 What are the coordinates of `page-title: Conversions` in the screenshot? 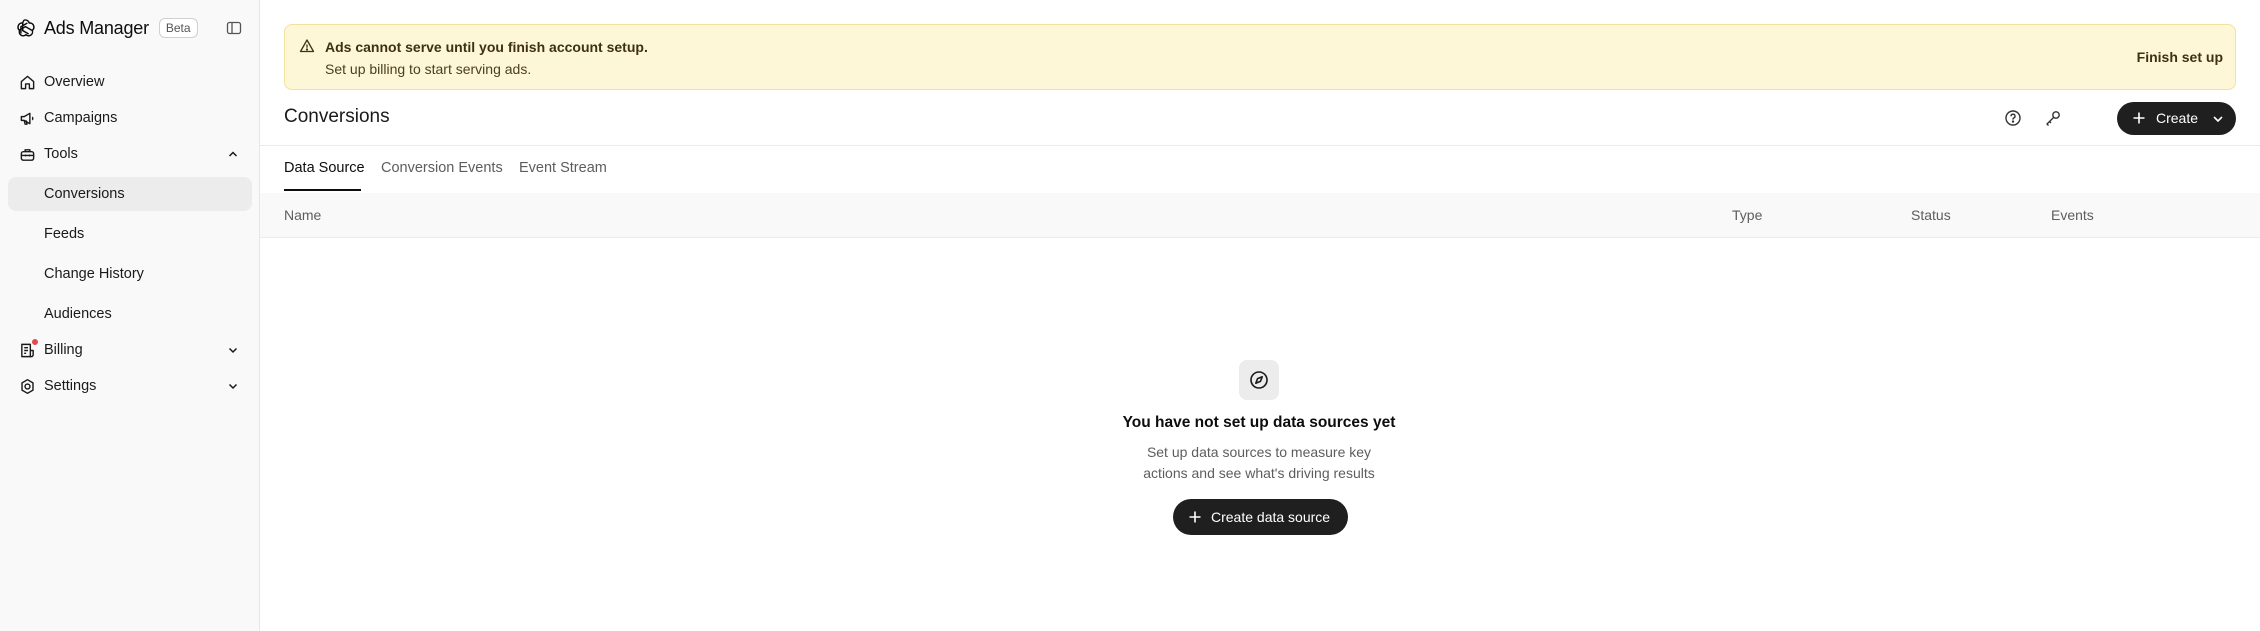 It's located at (337, 116).